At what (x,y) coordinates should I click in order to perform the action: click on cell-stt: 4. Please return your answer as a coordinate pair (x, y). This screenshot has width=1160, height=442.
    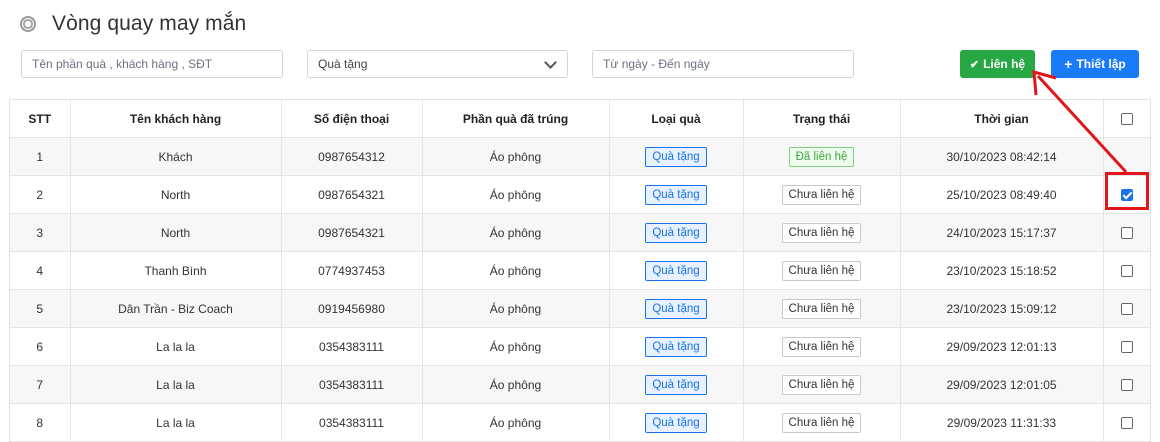
    Looking at the image, I should click on (40, 270).